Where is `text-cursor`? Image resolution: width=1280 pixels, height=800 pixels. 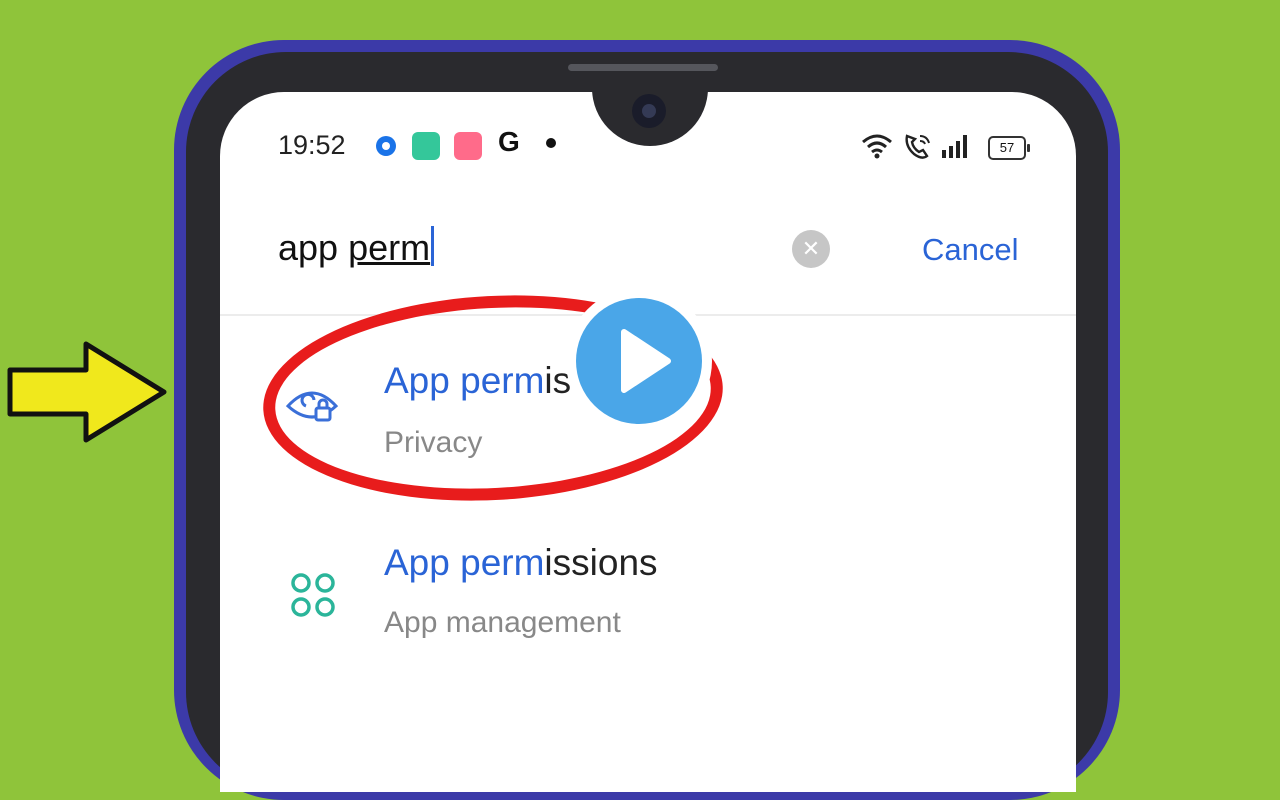 text-cursor is located at coordinates (433, 246).